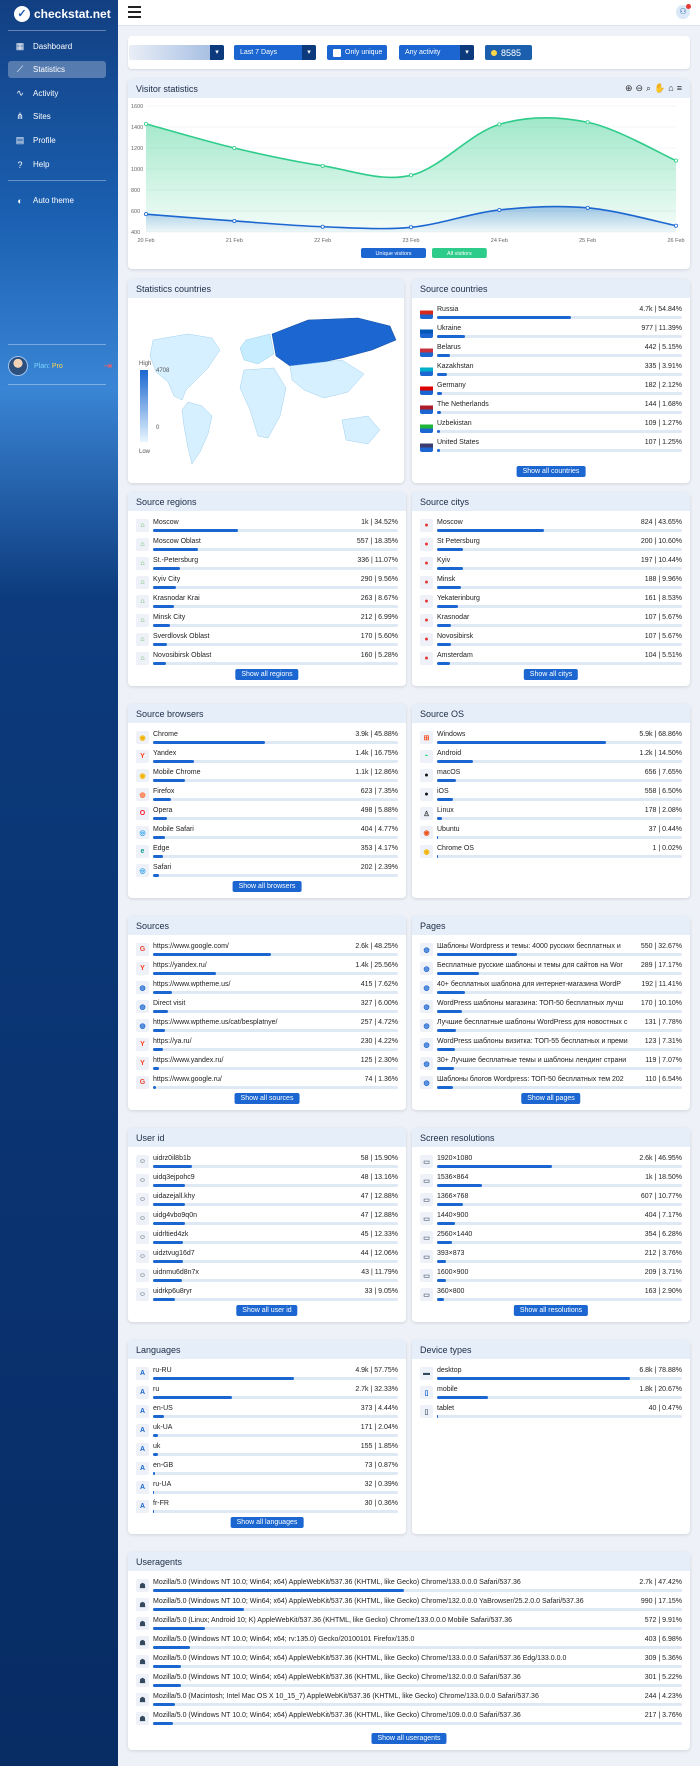 The image size is (700, 1766). I want to click on list-item: Russia 4.7k | 54.84%, so click(551, 314).